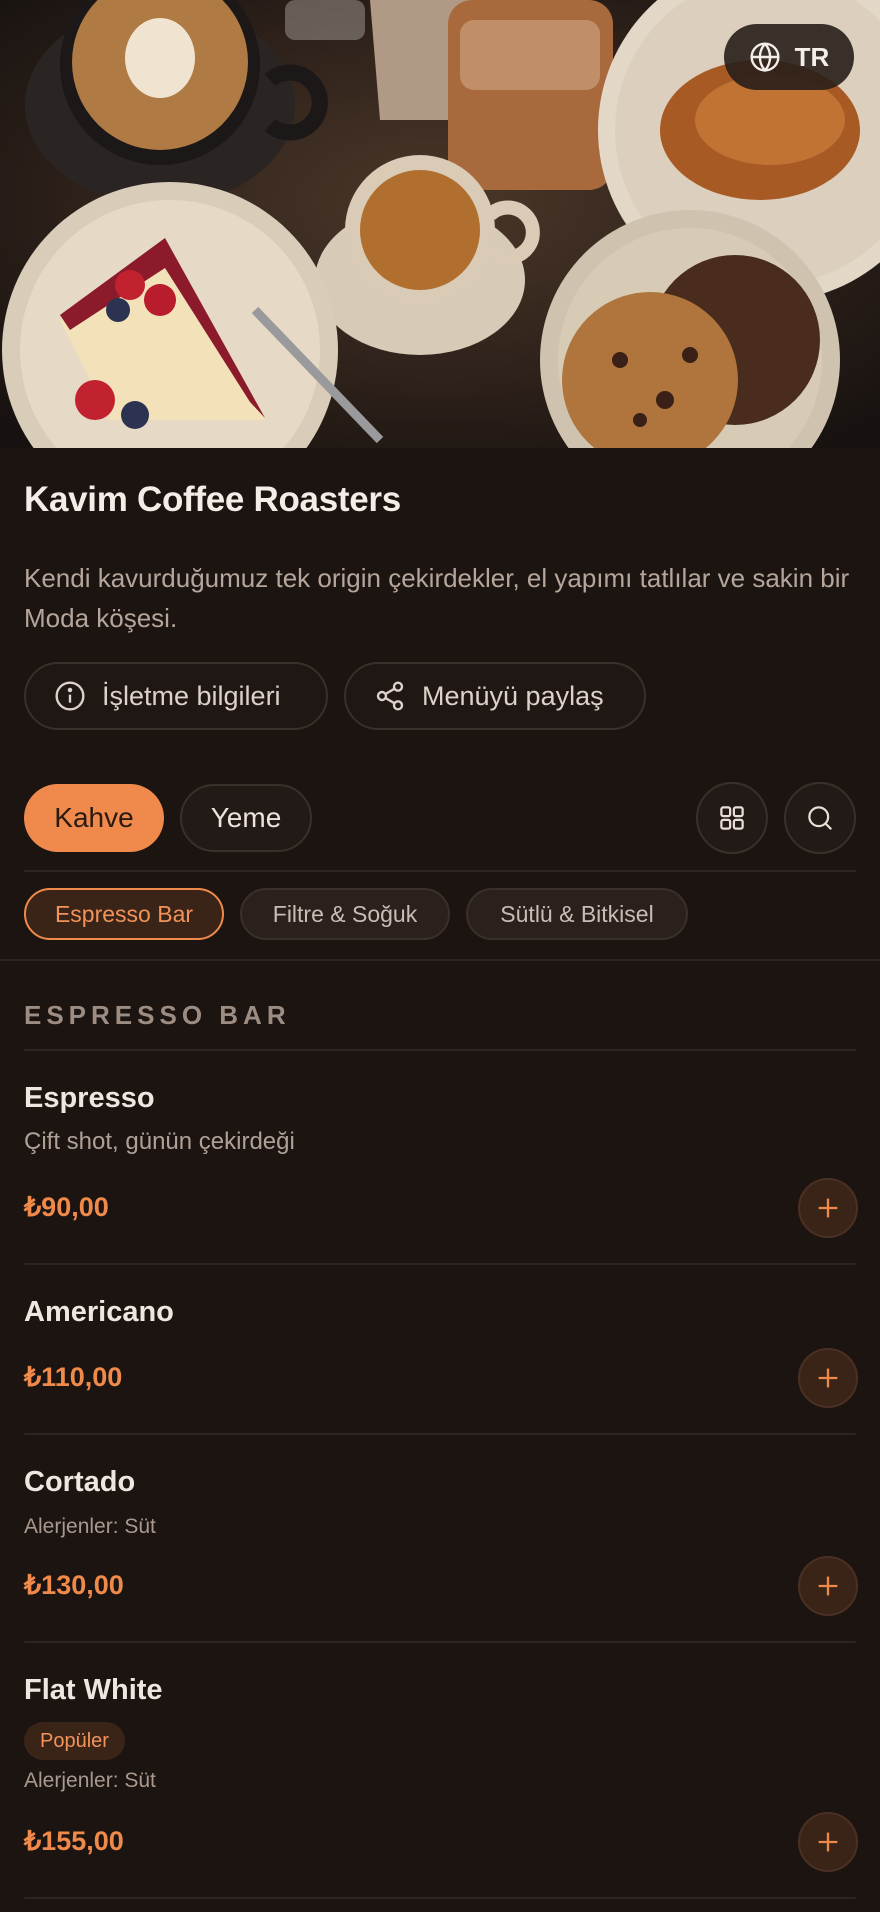 This screenshot has width=880, height=1912. I want to click on chips-divider, so click(440, 960).